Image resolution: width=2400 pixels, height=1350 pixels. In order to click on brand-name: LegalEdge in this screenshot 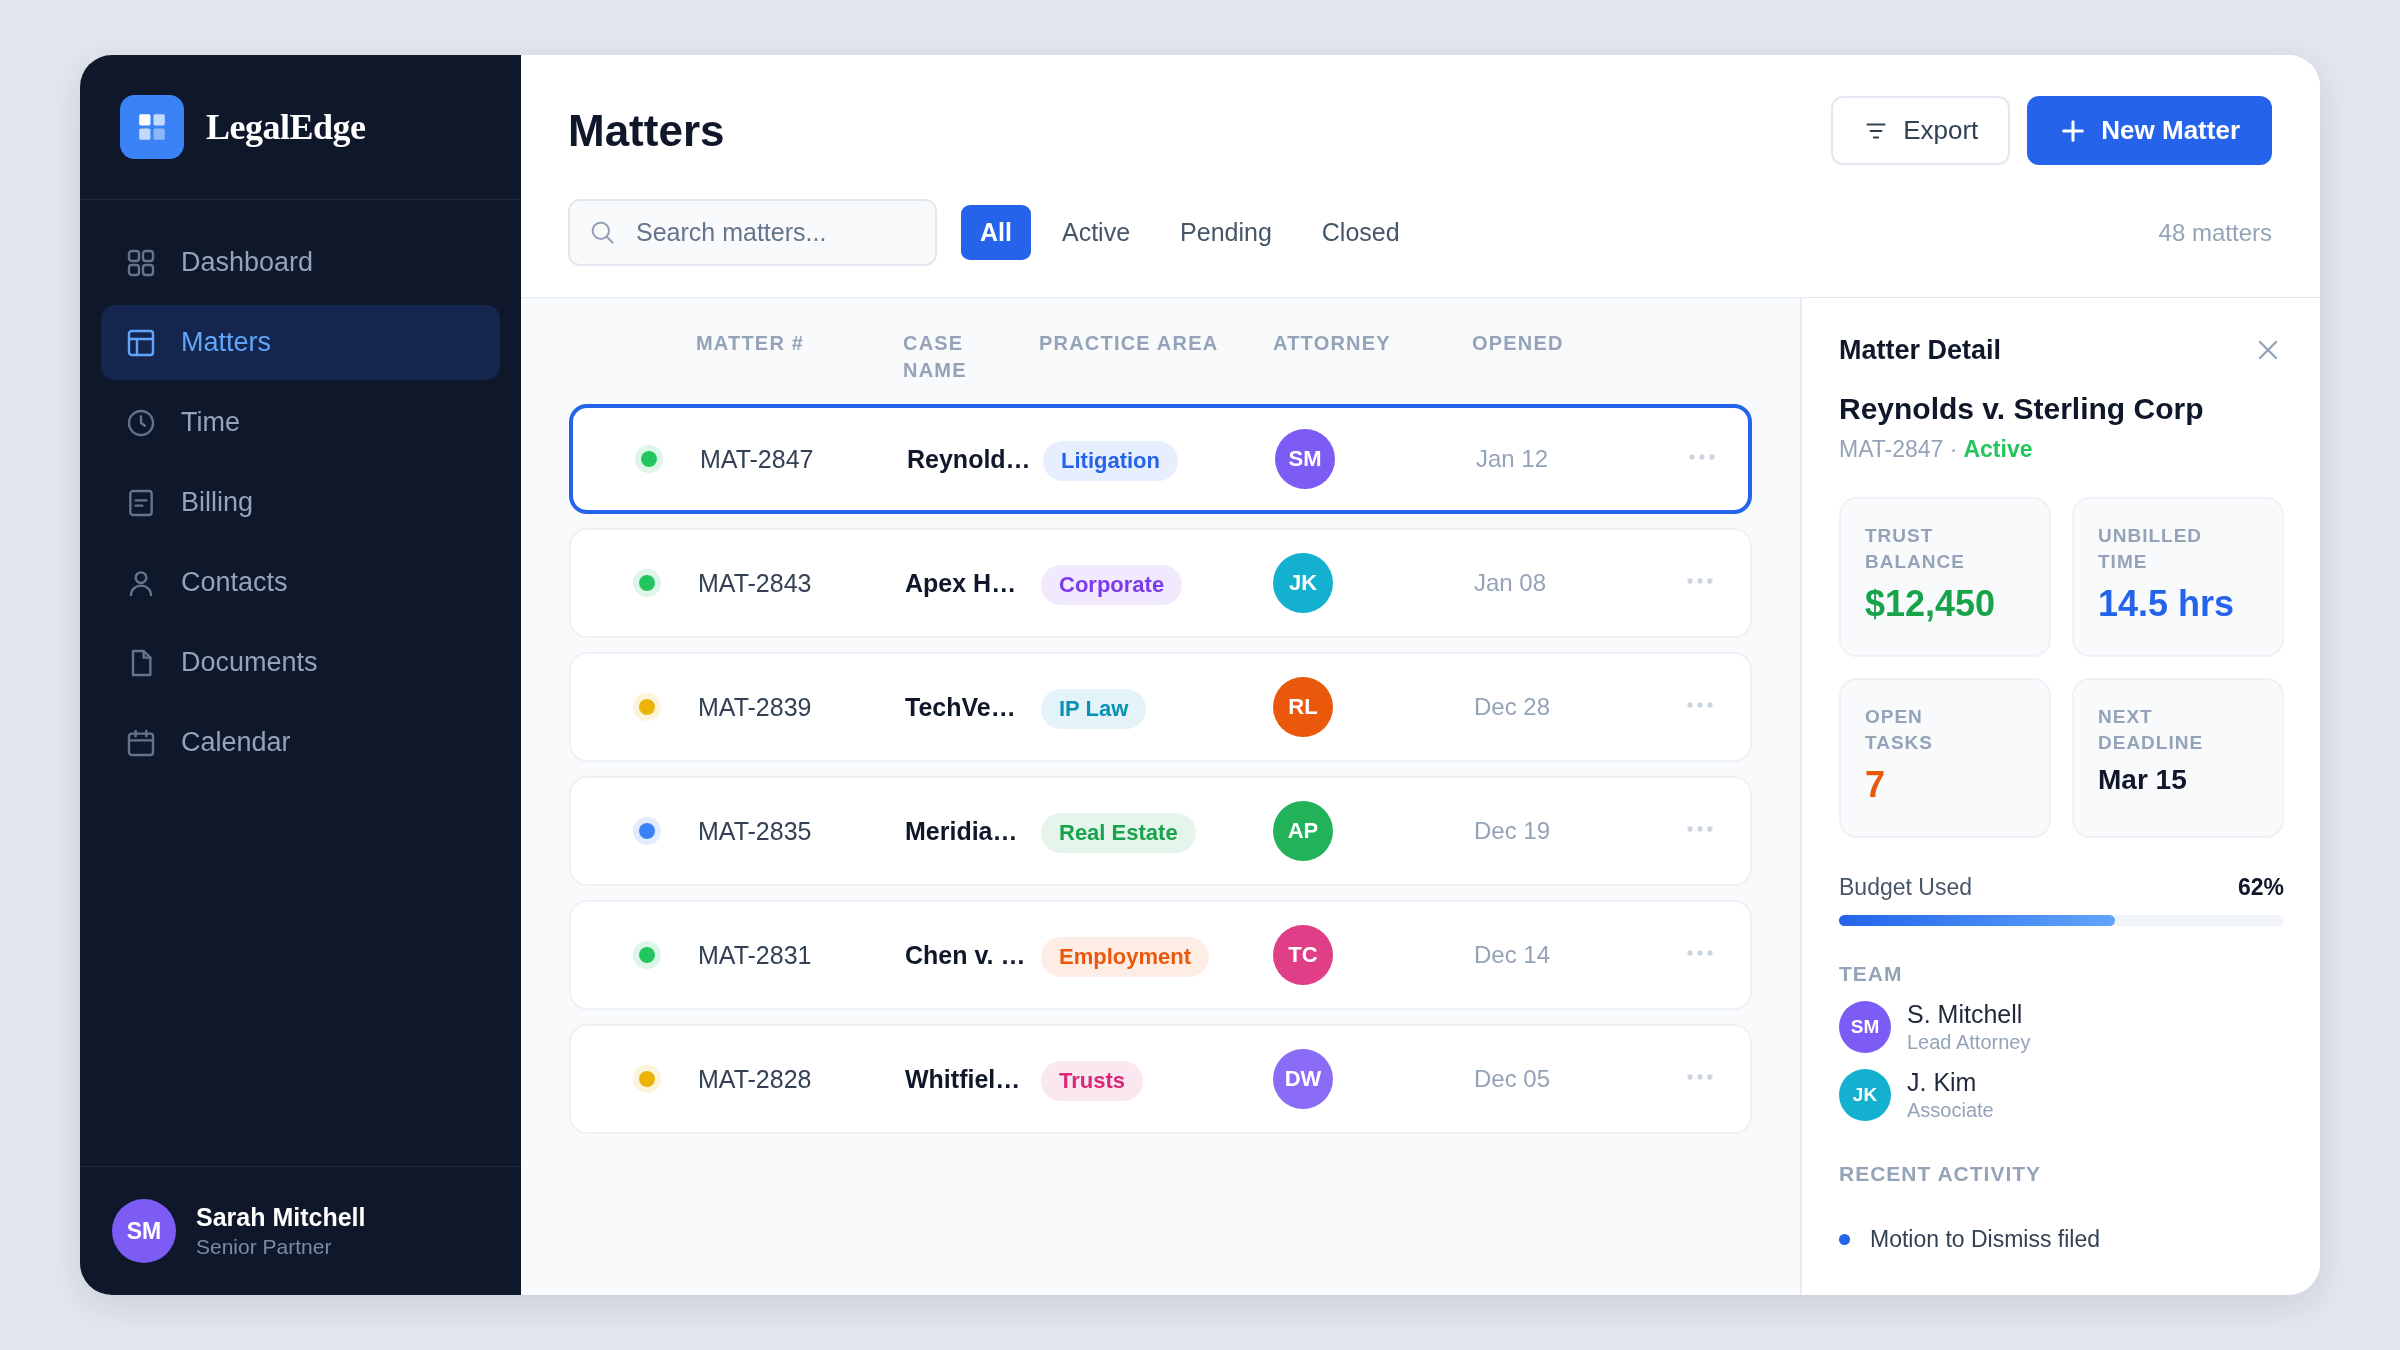, I will do `click(286, 127)`.